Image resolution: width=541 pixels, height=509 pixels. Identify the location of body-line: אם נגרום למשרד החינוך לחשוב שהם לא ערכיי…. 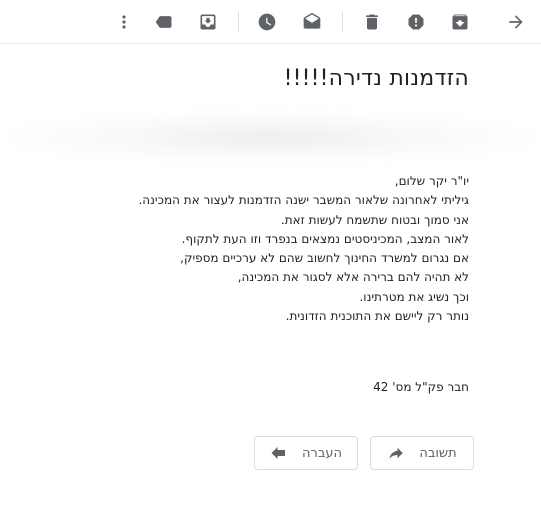
(324, 258).